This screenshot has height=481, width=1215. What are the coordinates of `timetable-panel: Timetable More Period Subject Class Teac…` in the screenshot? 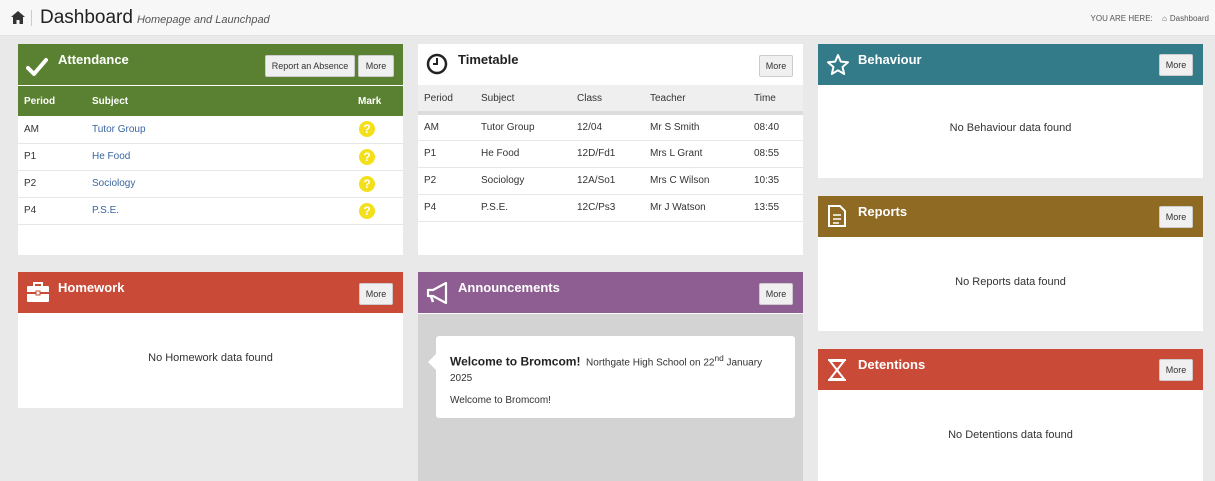 It's located at (610, 149).